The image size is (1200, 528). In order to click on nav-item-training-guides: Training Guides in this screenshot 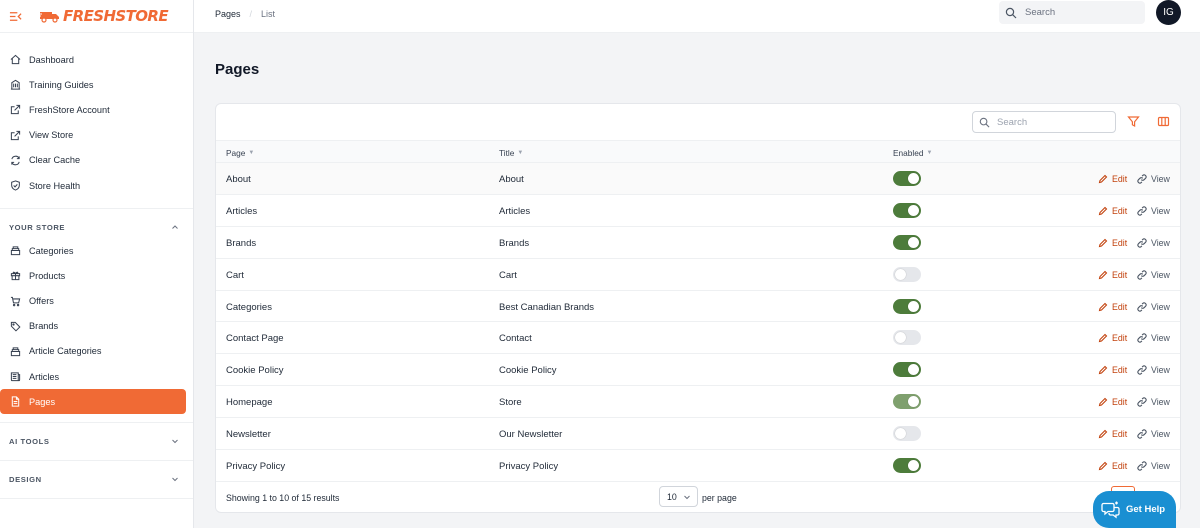, I will do `click(93, 84)`.